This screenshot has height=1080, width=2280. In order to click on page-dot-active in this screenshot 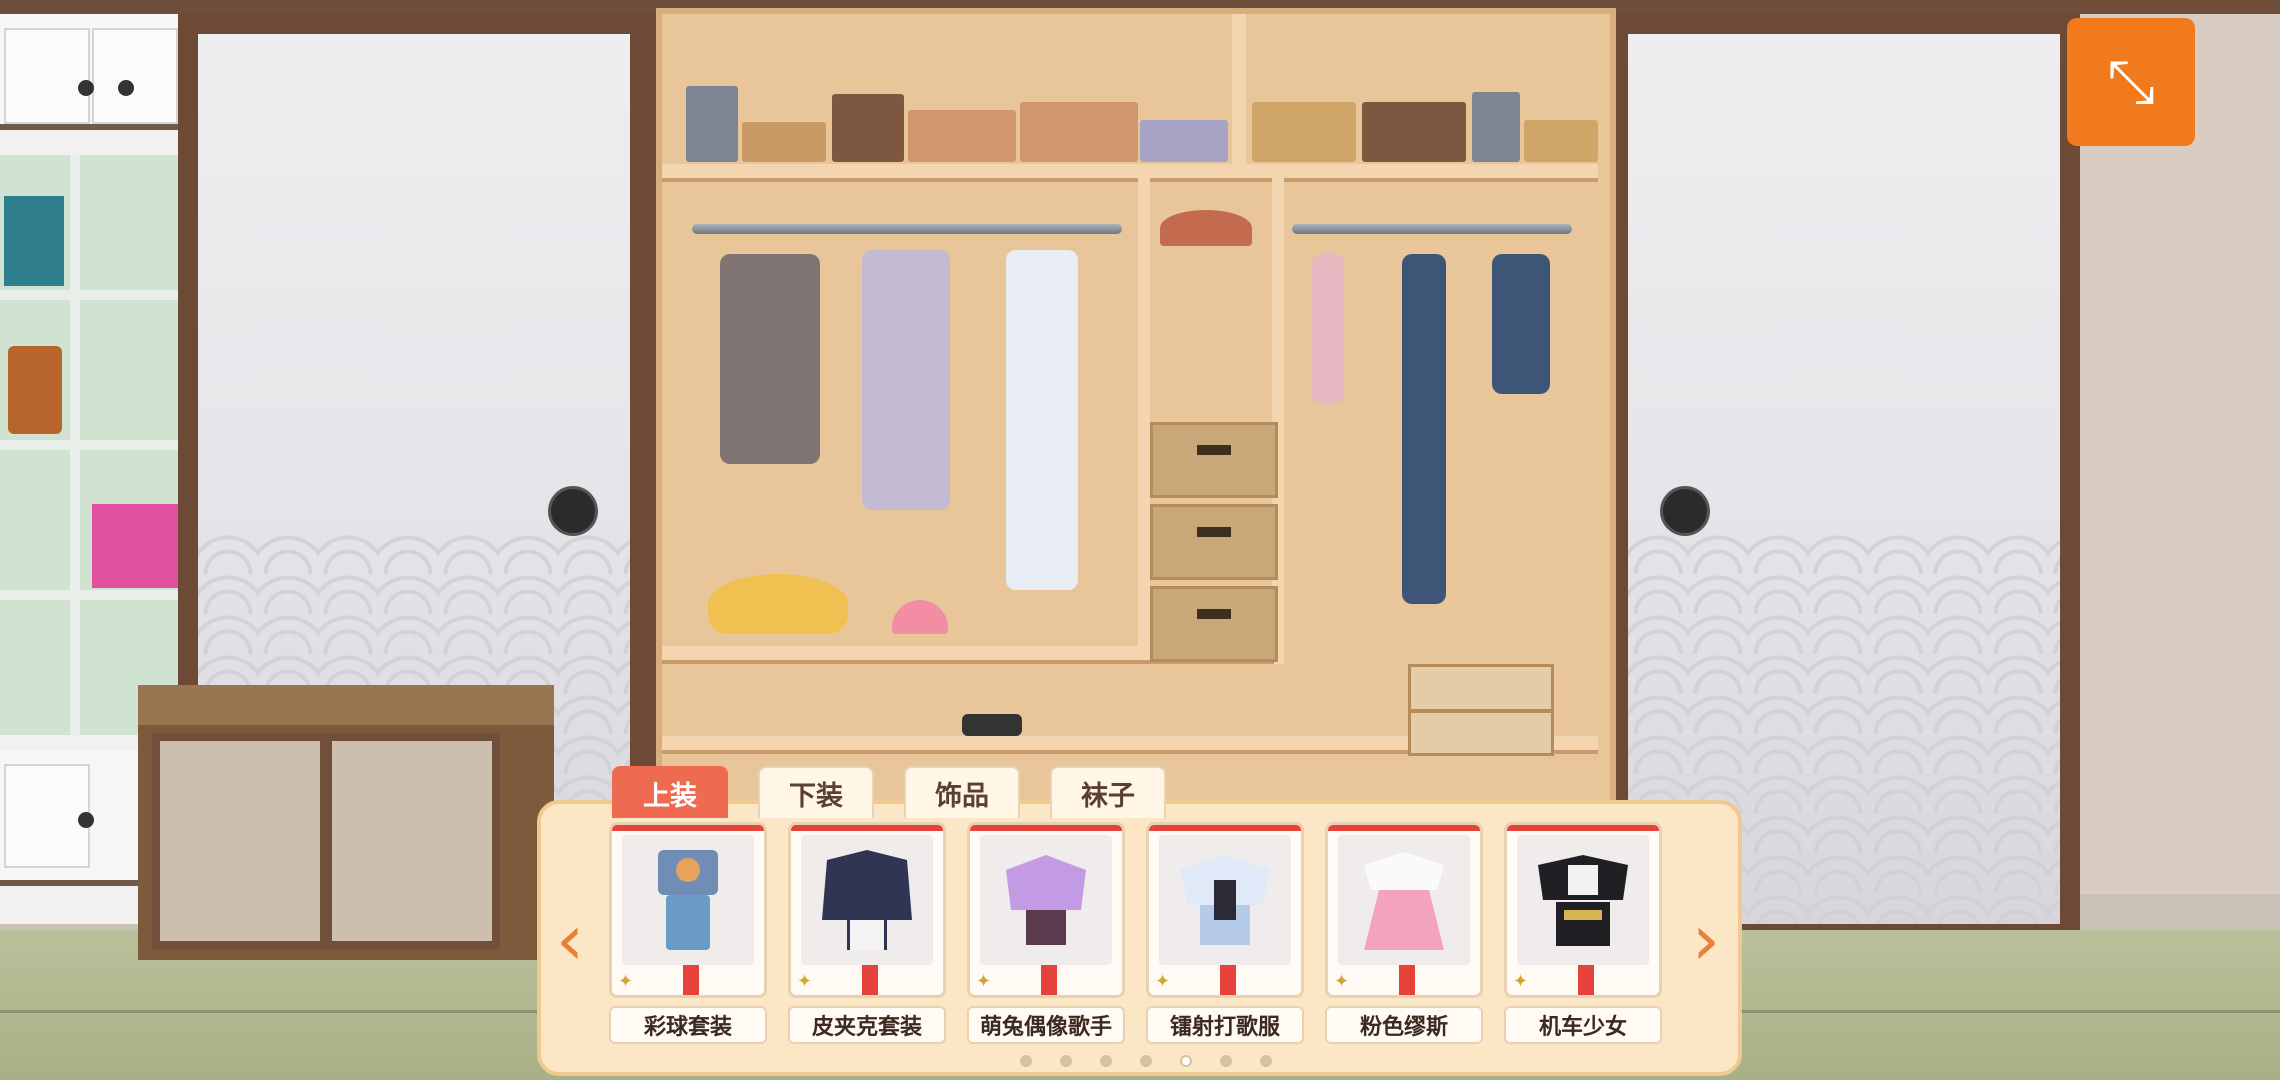, I will do `click(1186, 1061)`.